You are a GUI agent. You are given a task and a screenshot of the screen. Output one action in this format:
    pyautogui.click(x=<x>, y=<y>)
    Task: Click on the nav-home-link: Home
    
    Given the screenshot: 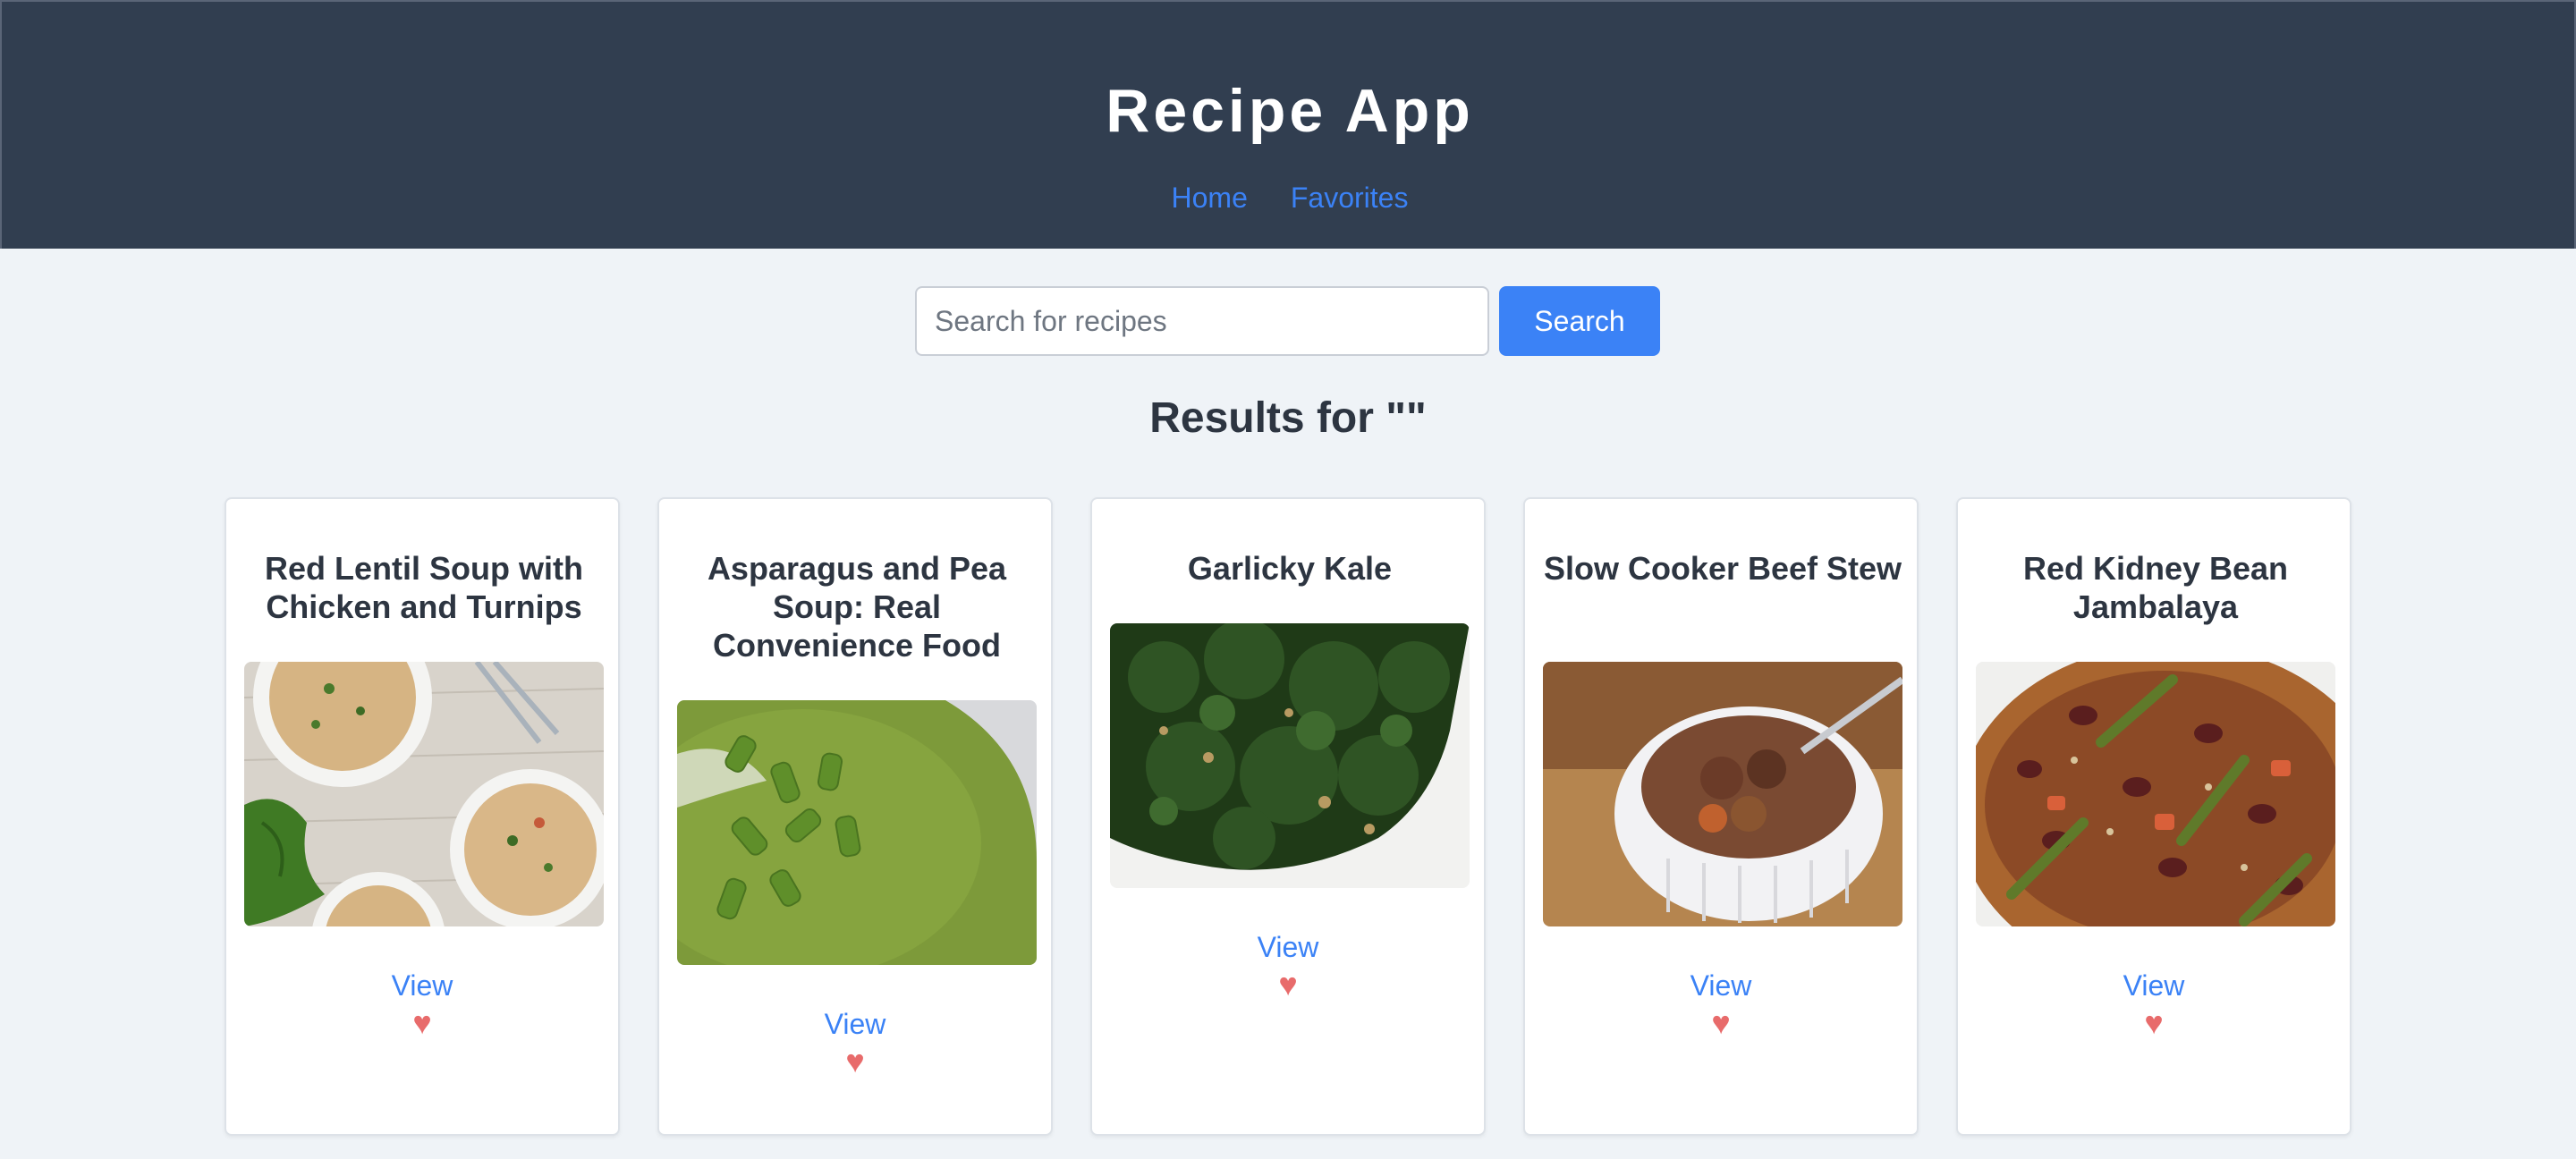 What is the action you would take?
    pyautogui.click(x=1210, y=198)
    